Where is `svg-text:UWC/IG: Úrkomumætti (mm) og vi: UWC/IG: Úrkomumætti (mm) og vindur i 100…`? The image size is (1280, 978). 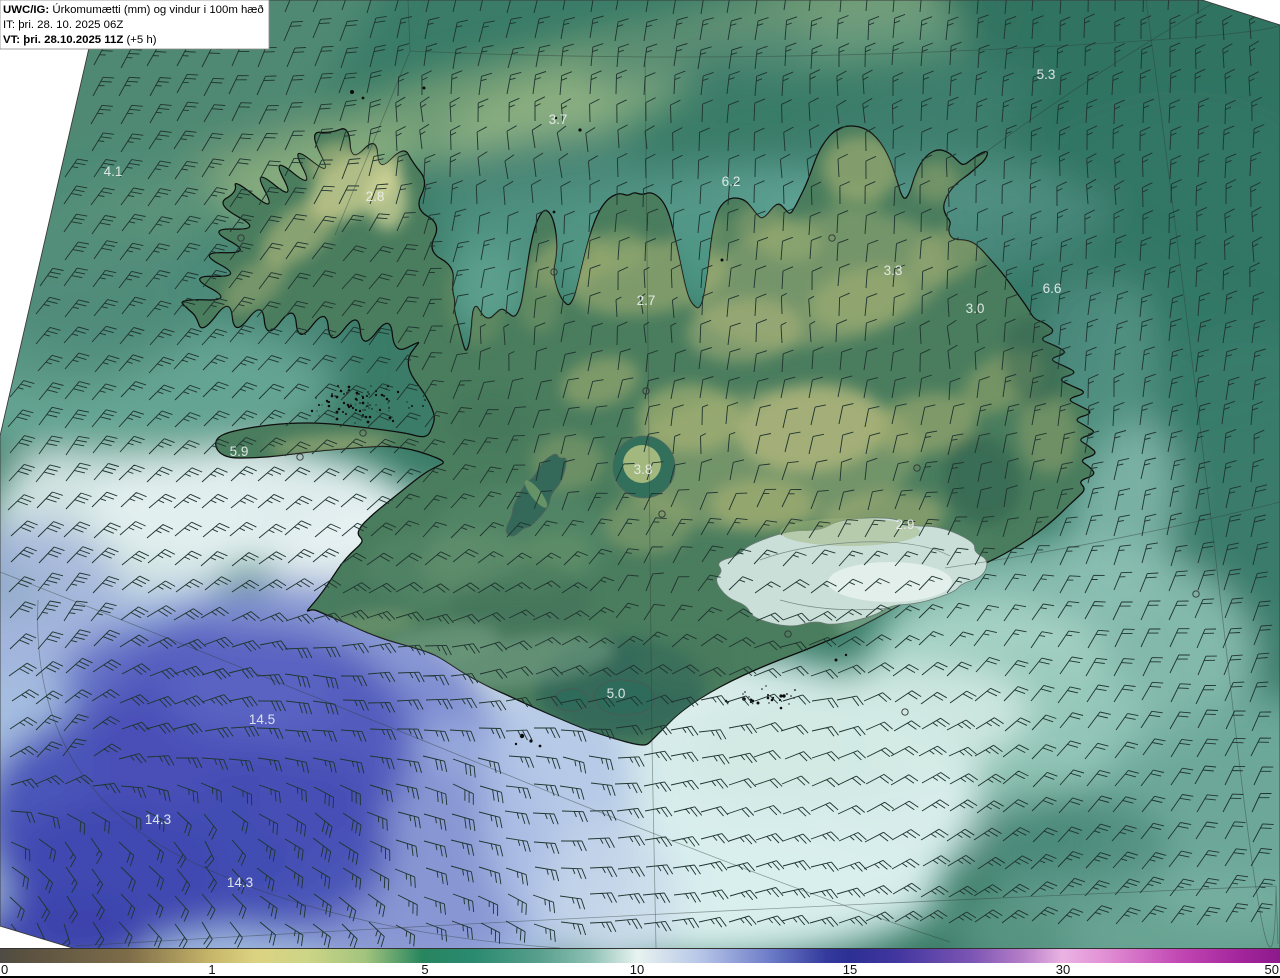
svg-text:UWC/IG: Úrkomumætti (mm) og vi: UWC/IG: Úrkomumætti (mm) og vindur i 100… is located at coordinates (133, 9).